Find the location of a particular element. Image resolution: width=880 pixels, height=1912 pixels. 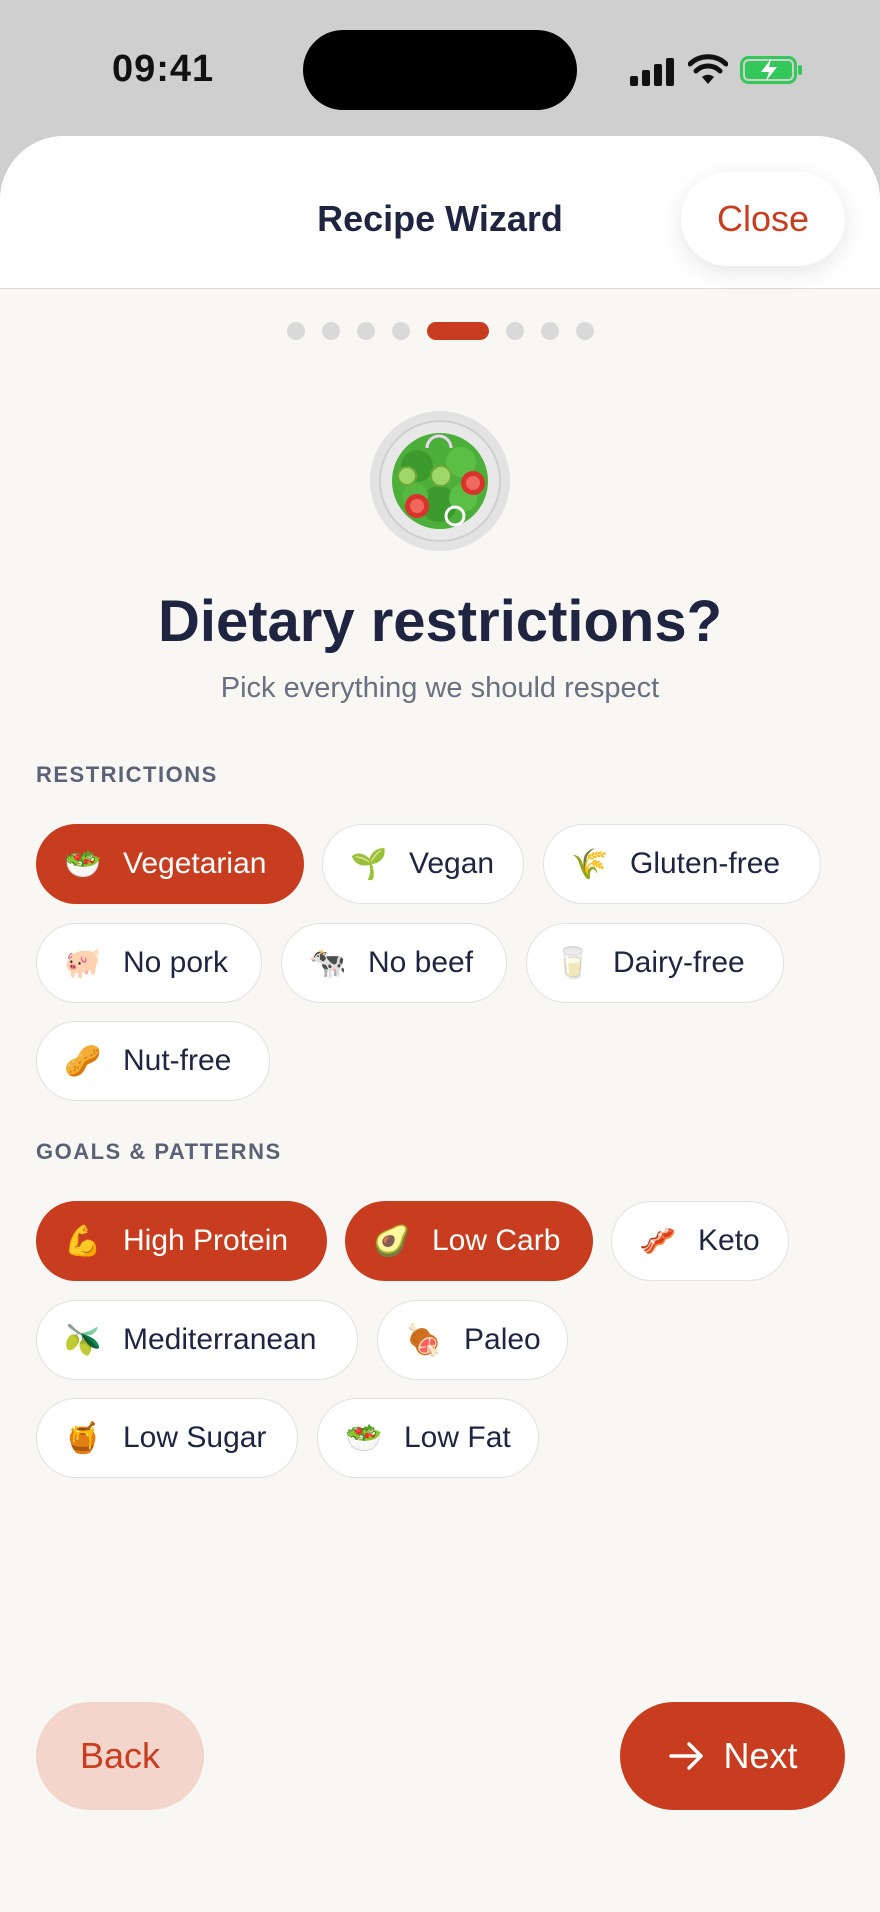

chip-low-sugar: 🍯 Low Sugar is located at coordinates (167, 1438).